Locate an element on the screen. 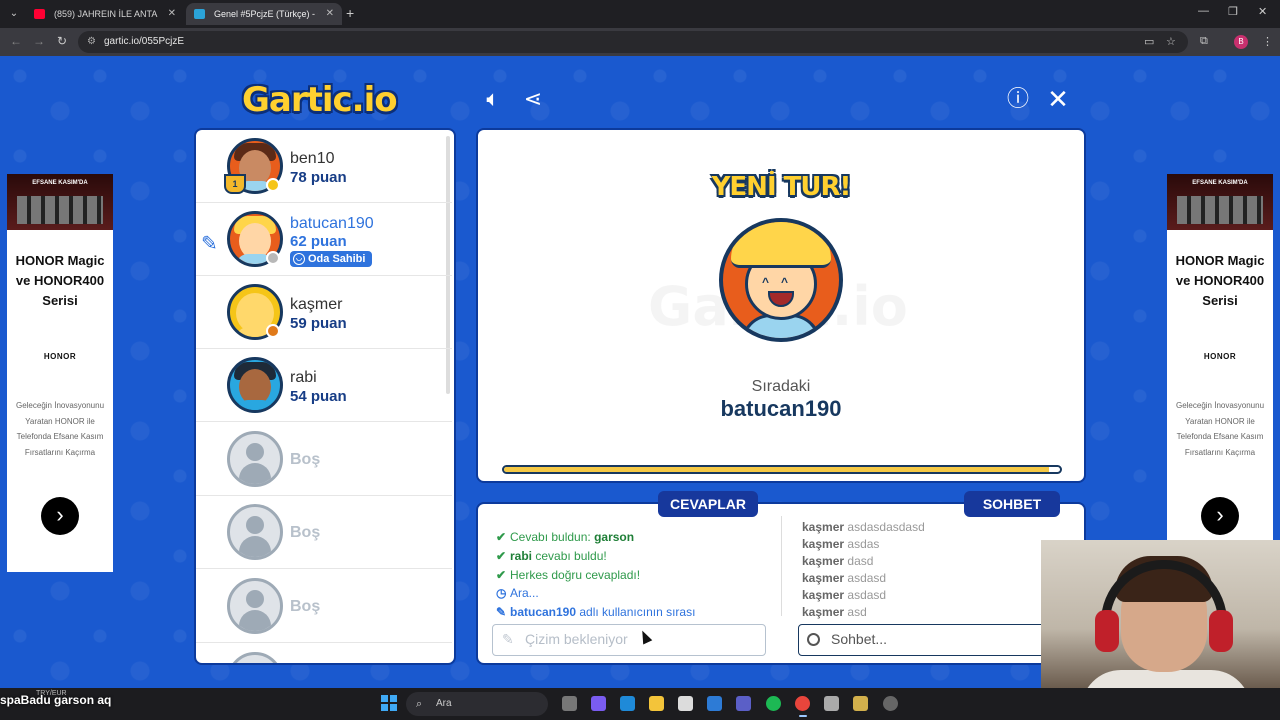  spotify-icon is located at coordinates (773, 703).